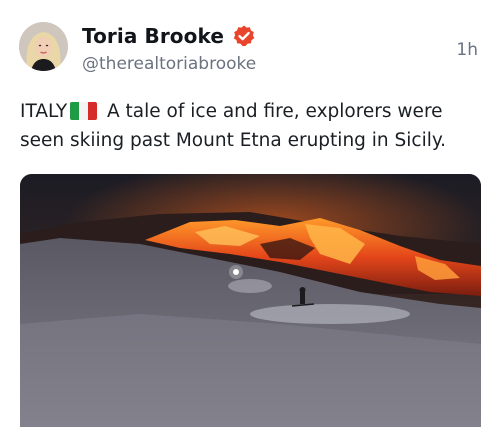 Image resolution: width=500 pixels, height=427 pixels. I want to click on italy-flag-icon, so click(84, 111).